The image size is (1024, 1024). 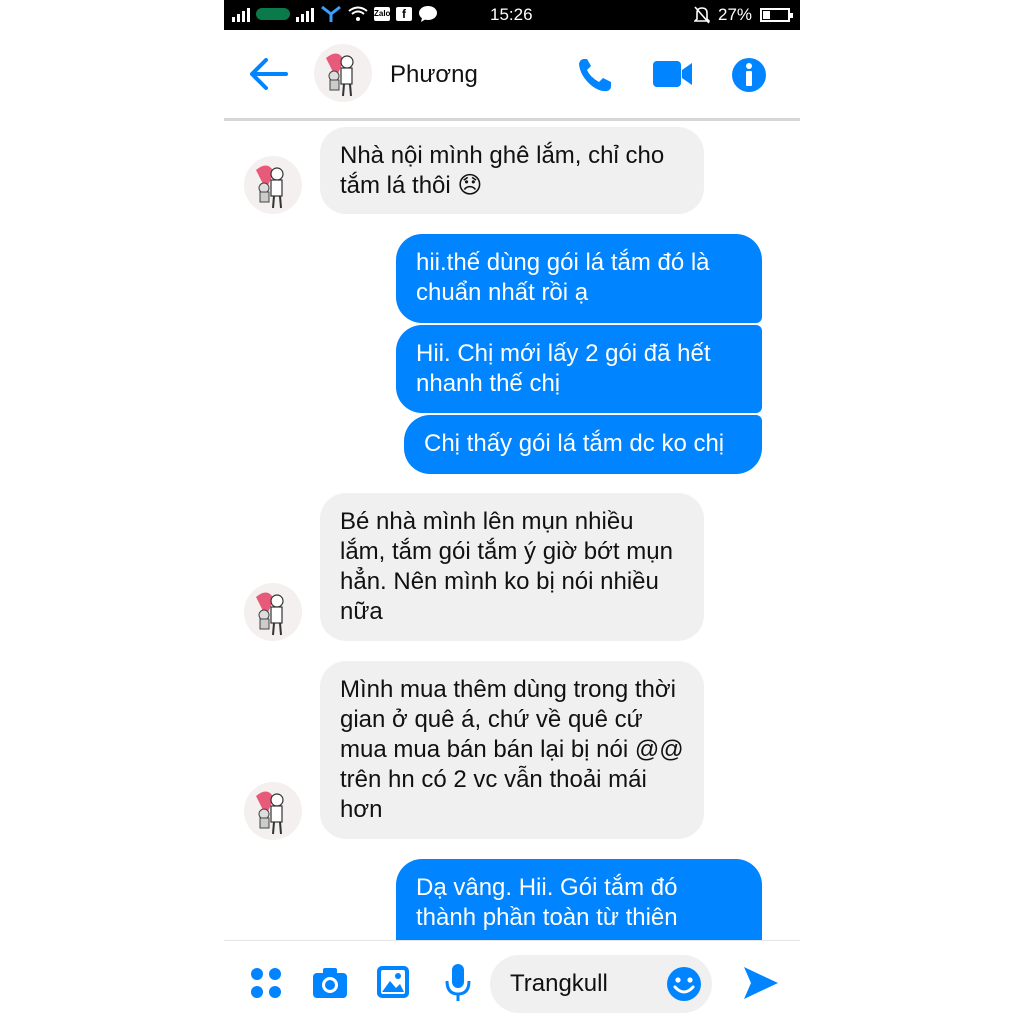 I want to click on contact-name: Phương, so click(x=434, y=75).